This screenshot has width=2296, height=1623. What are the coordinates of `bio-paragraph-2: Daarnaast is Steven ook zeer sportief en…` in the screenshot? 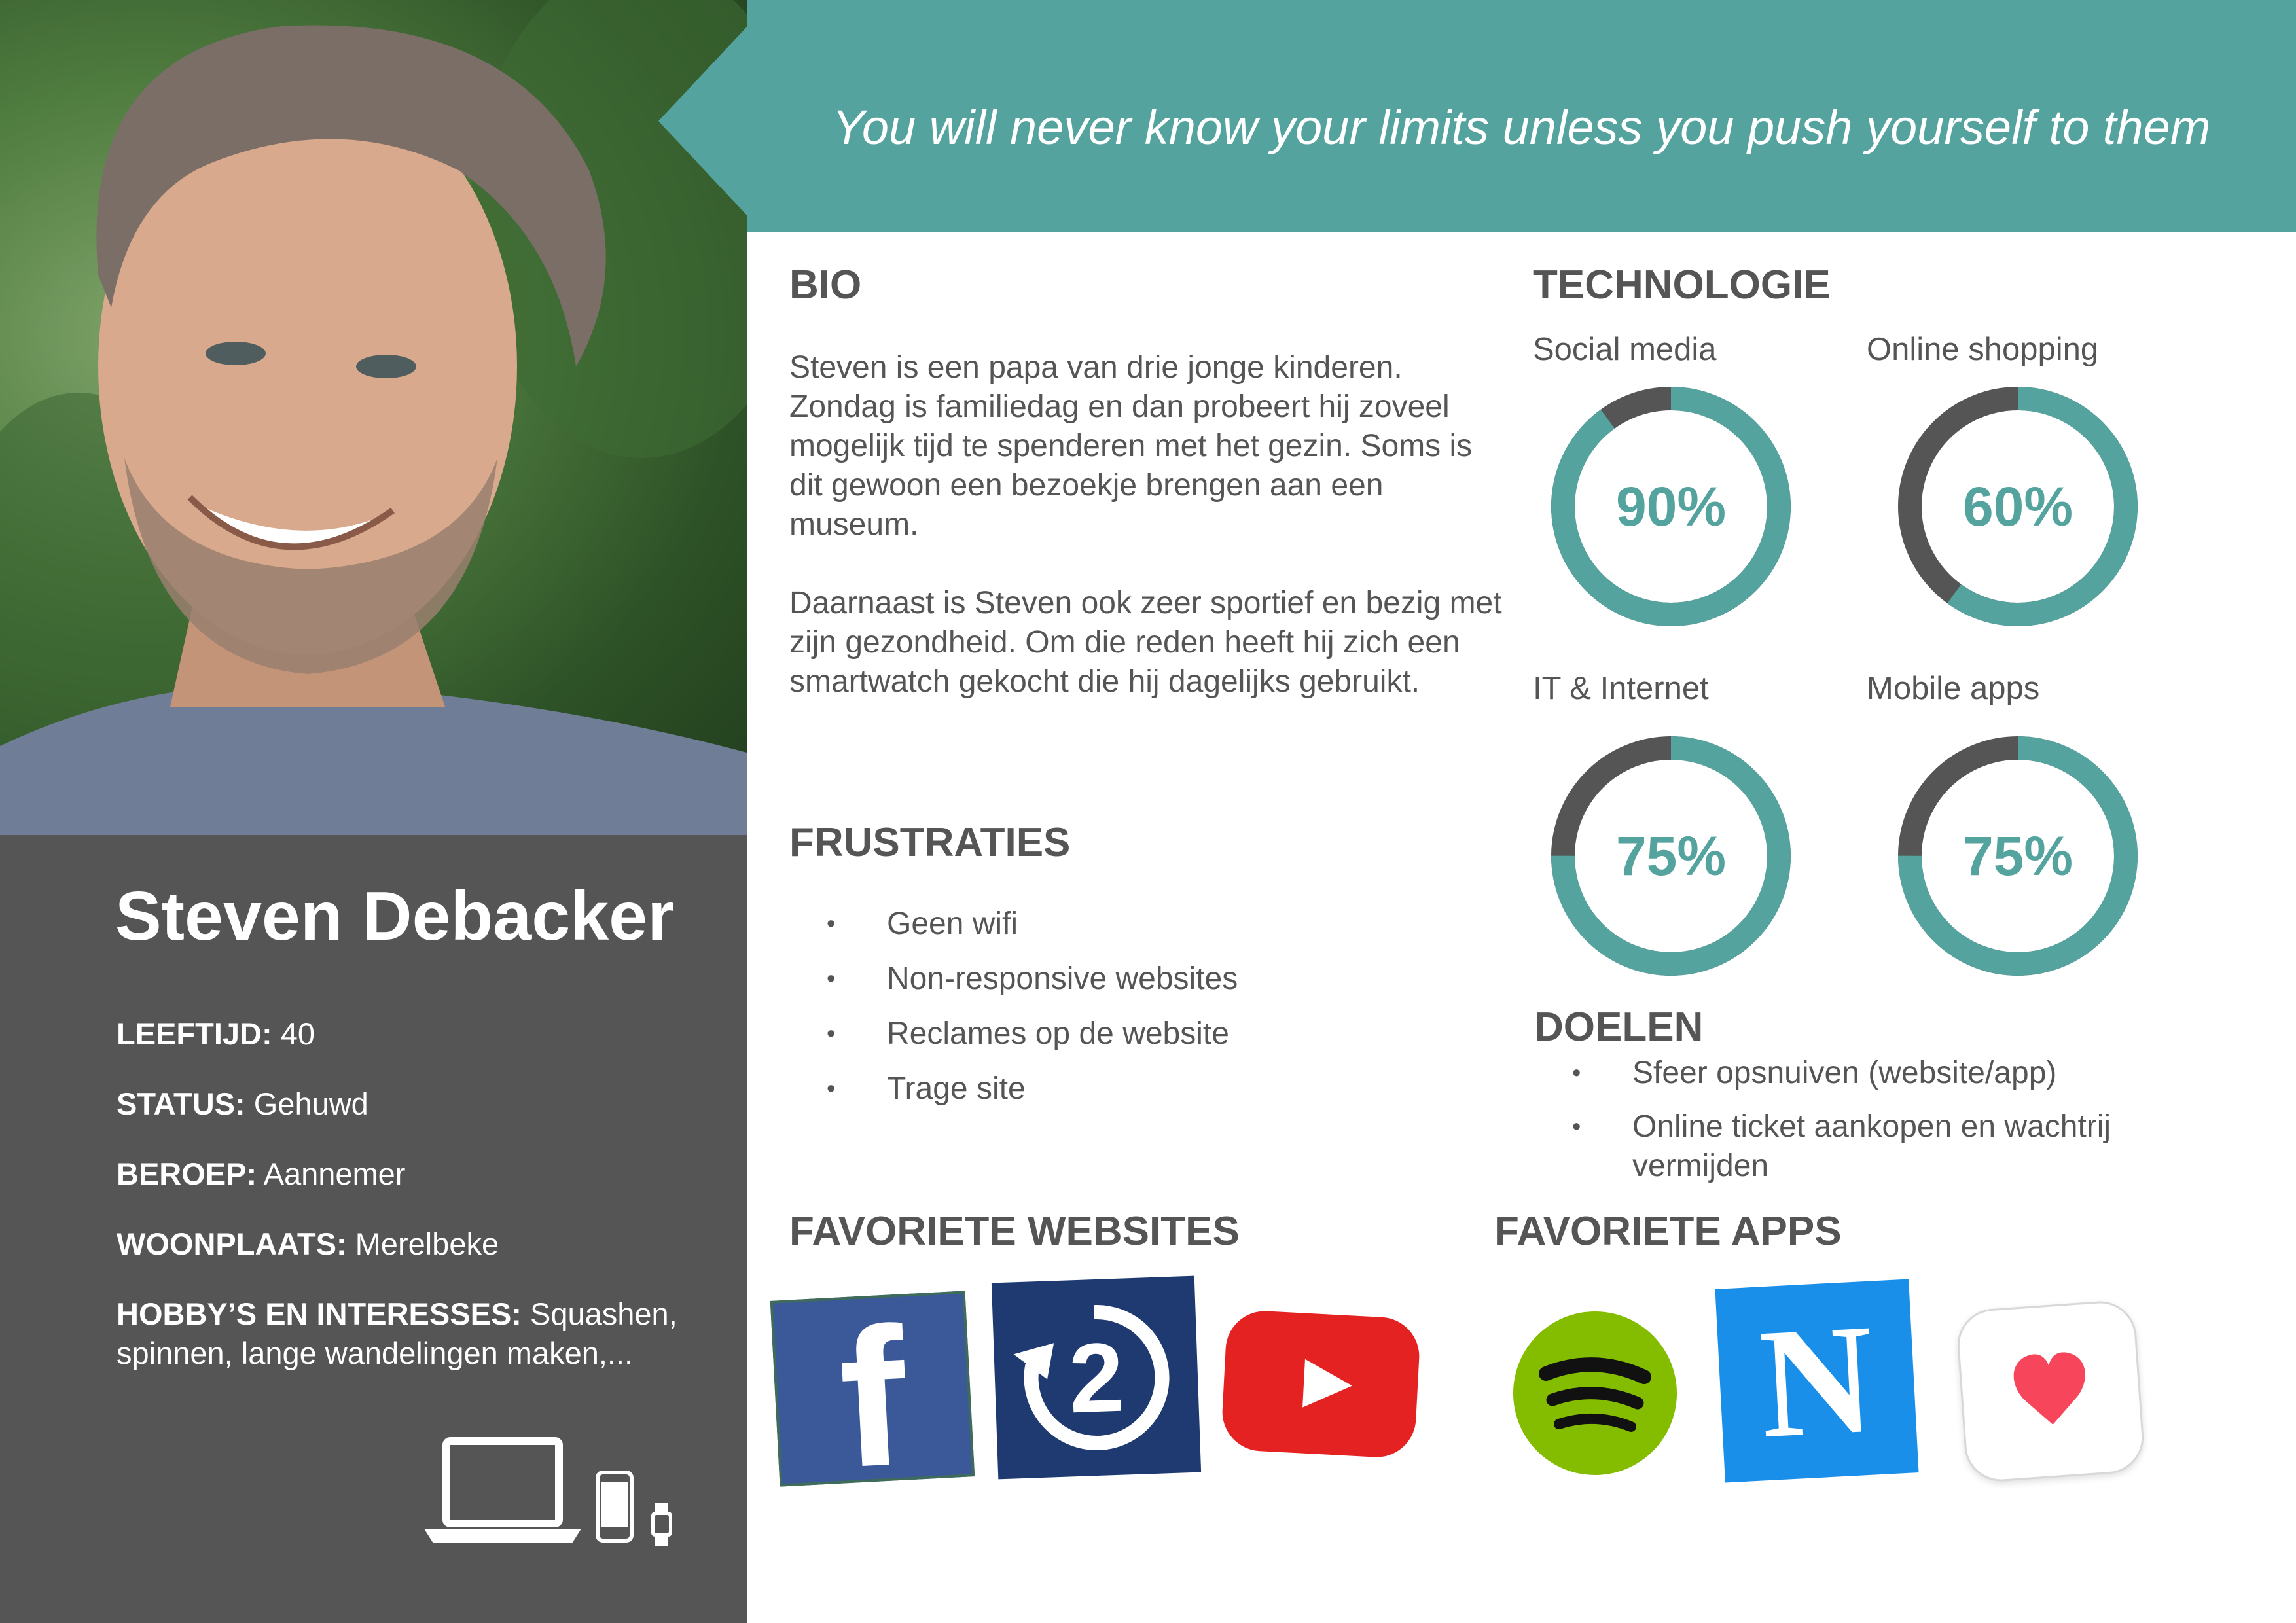 It's located at (1145, 642).